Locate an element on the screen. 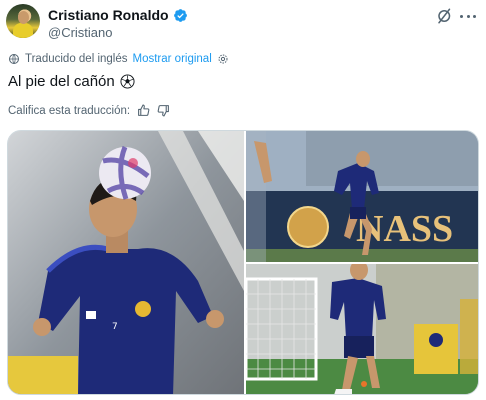  globe-icon is located at coordinates (14, 59).